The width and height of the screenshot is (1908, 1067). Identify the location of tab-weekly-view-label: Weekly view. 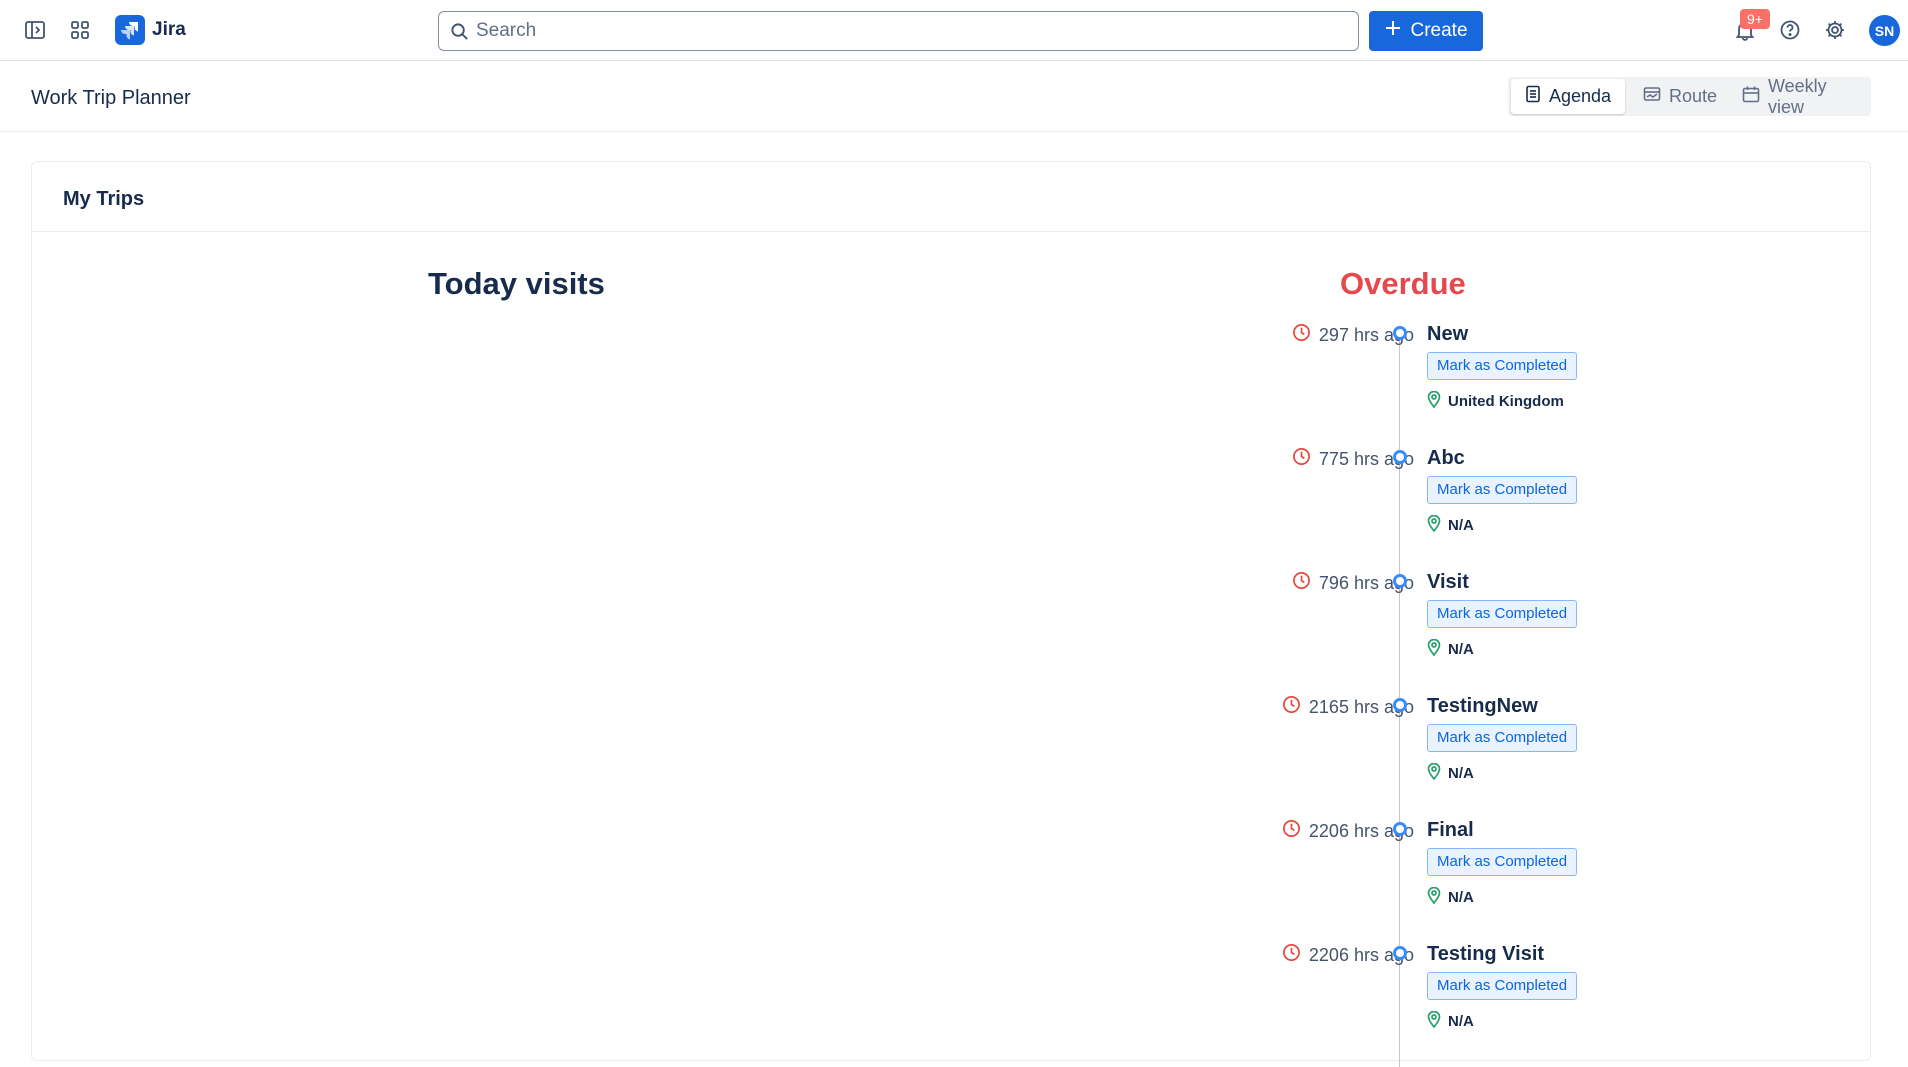
(1797, 96).